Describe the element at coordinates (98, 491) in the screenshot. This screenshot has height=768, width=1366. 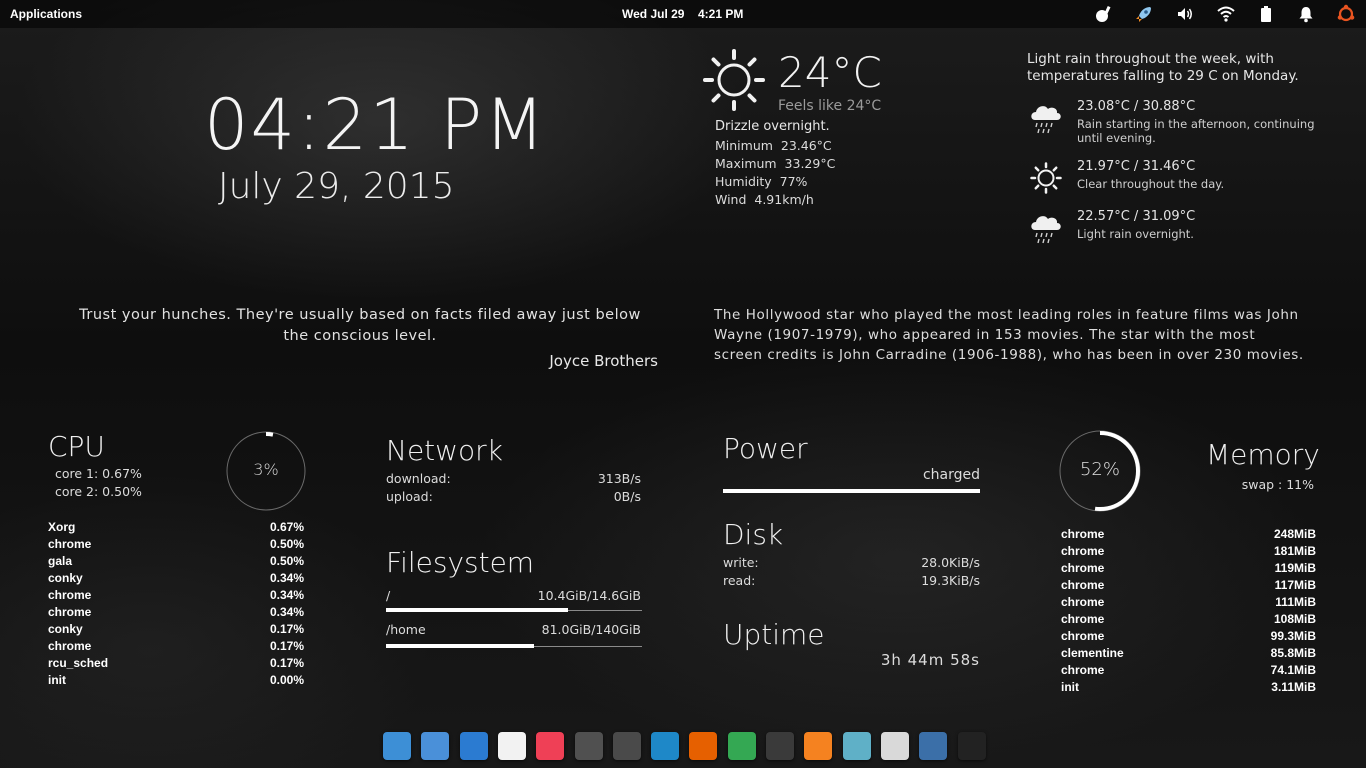
I see `cpu-core-2: core 2: 0.50%` at that location.